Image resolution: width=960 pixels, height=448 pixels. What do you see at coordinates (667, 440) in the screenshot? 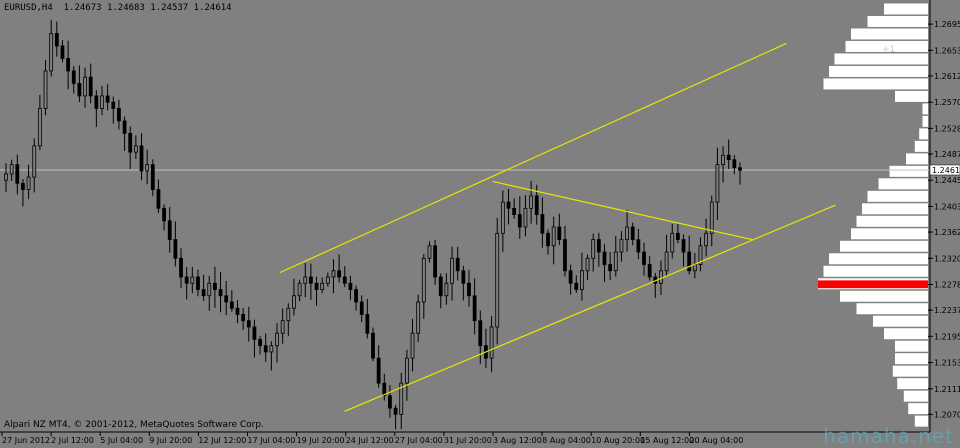
I see `time-tick-label: 15 Aug 12:00` at bounding box center [667, 440].